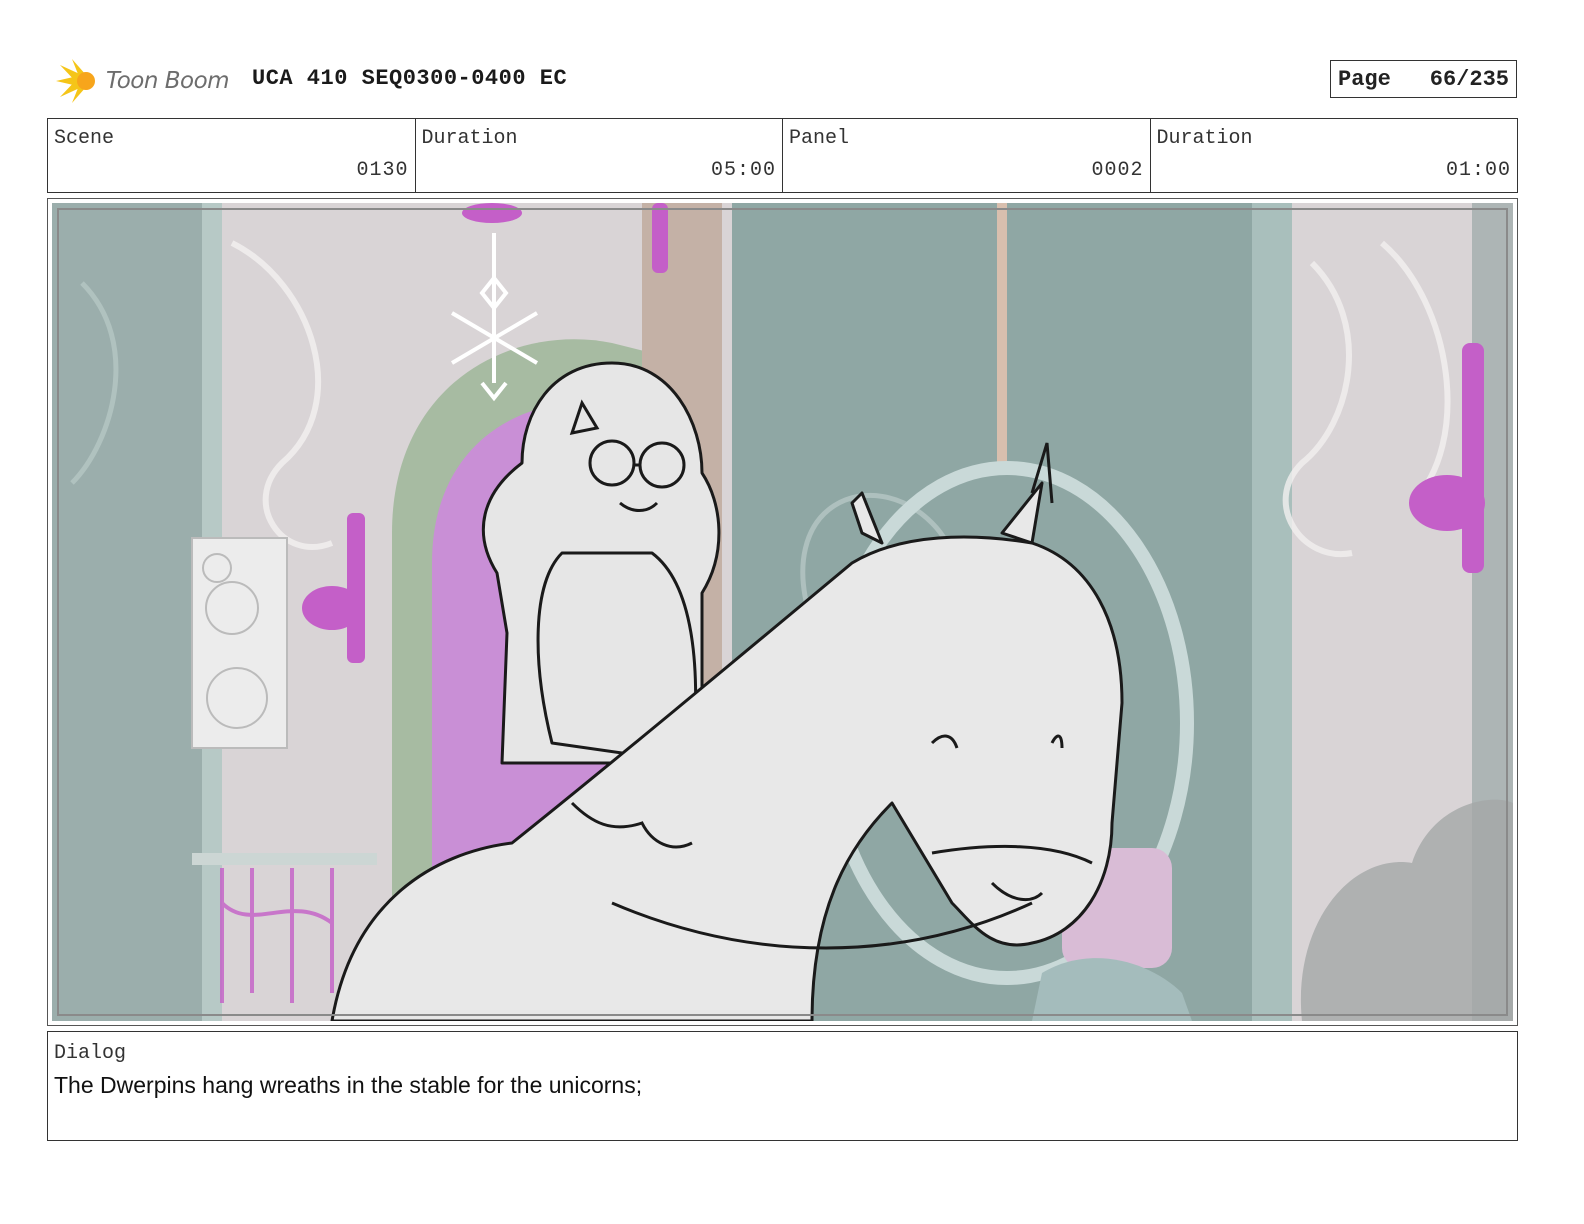  I want to click on dialog-label: Dialog, so click(90, 1053).